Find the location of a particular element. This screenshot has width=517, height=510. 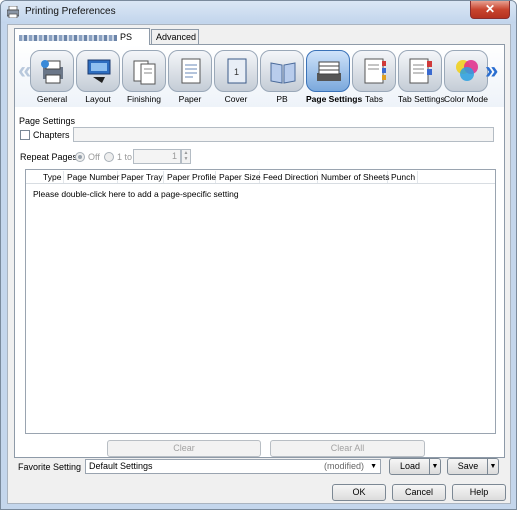

save-button: Save ▼ is located at coordinates (473, 466).